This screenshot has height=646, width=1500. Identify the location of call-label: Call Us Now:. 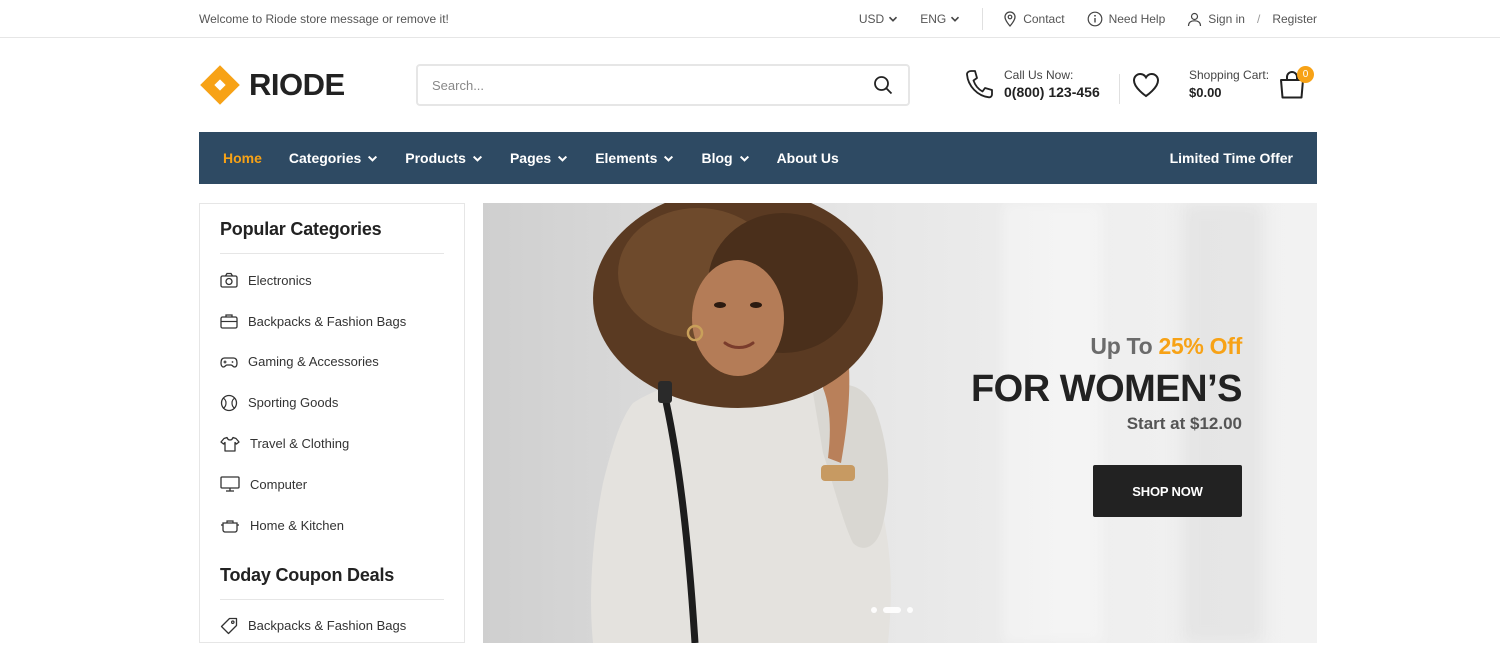
(1039, 75).